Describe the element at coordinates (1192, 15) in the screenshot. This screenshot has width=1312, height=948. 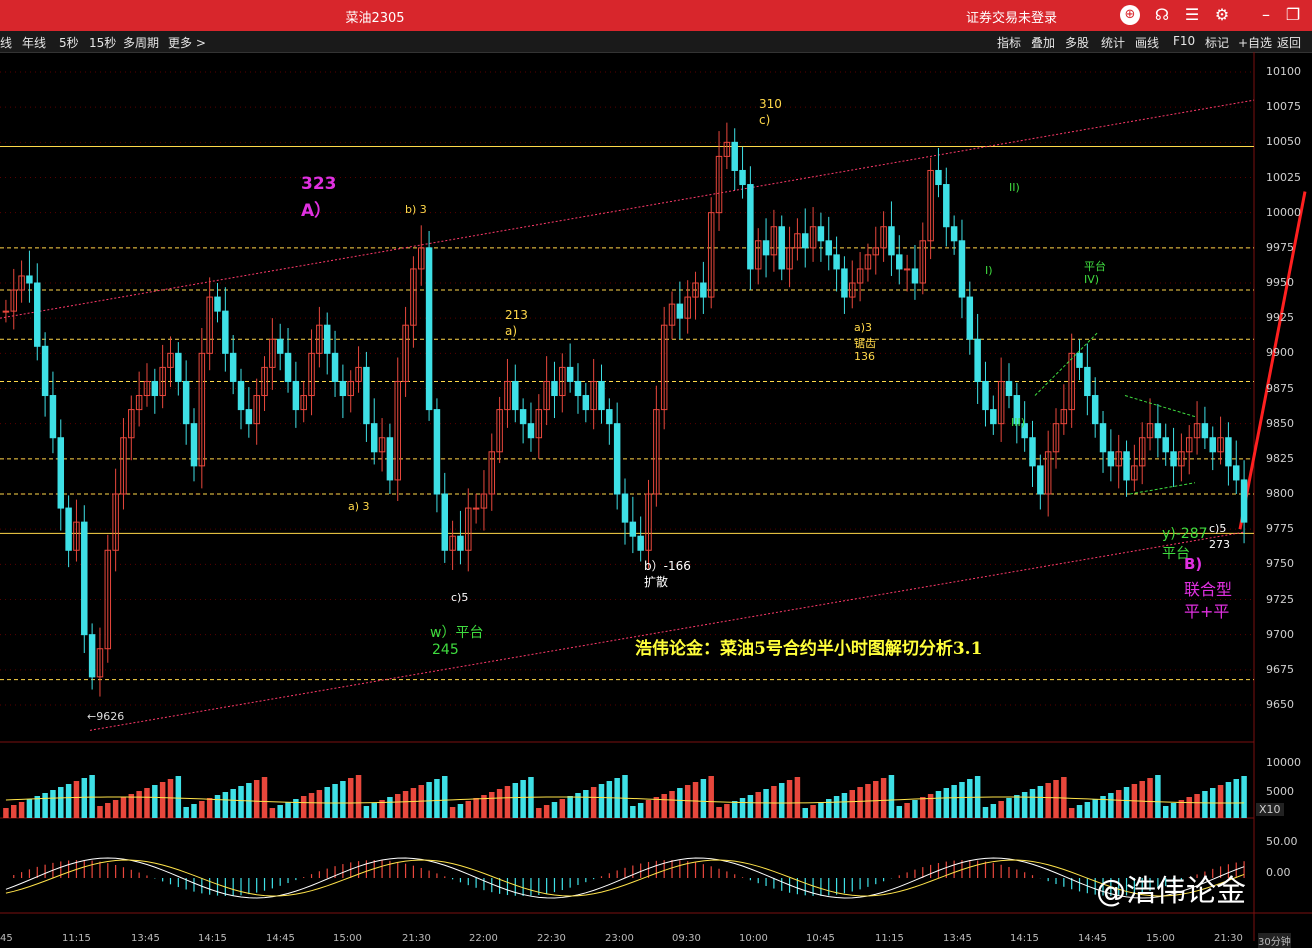
I see `message-icon: ☰` at that location.